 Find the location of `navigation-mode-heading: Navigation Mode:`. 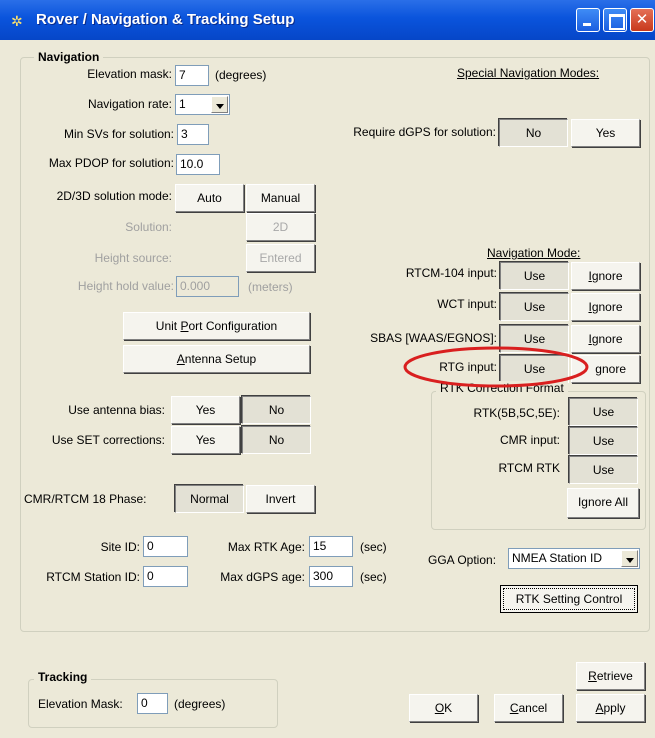

navigation-mode-heading: Navigation Mode: is located at coordinates (534, 253).